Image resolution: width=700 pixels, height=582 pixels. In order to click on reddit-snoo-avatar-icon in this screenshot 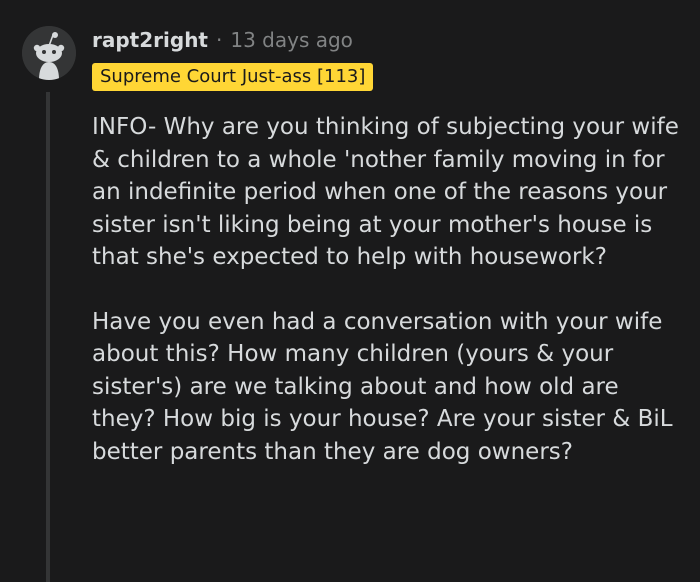, I will do `click(49, 53)`.